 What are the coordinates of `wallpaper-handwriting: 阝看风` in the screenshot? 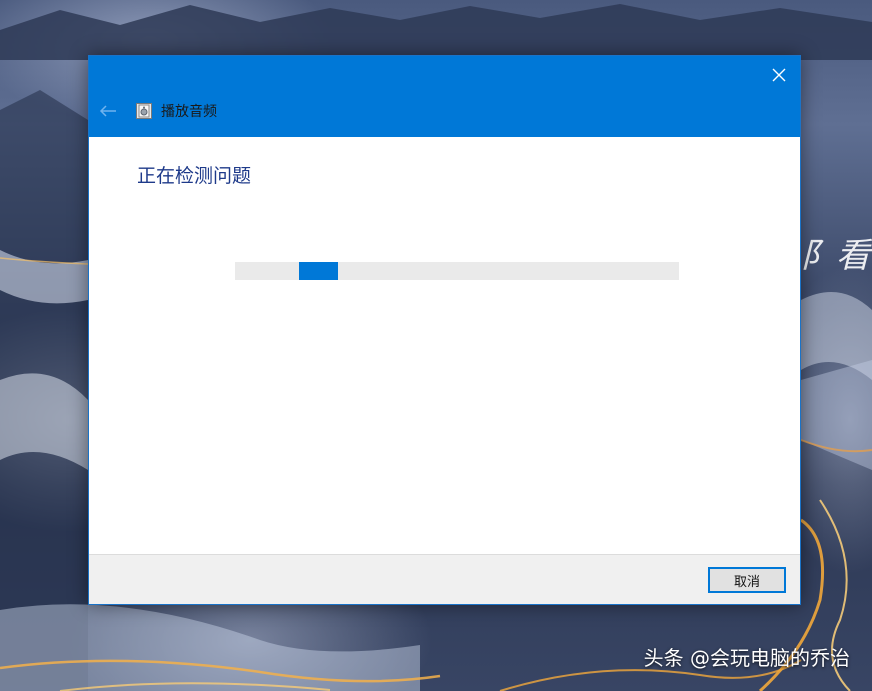 It's located at (836, 256).